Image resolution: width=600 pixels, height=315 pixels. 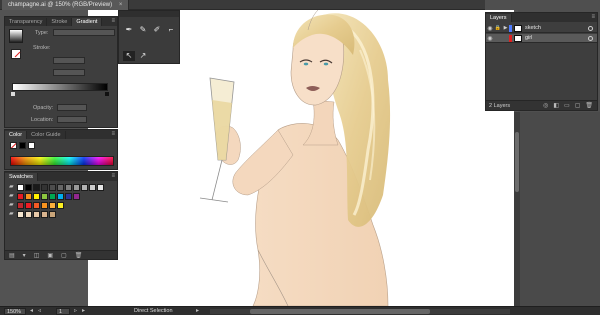 What do you see at coordinates (75, 311) in the screenshot?
I see `next-artboard-icon: ▹` at bounding box center [75, 311].